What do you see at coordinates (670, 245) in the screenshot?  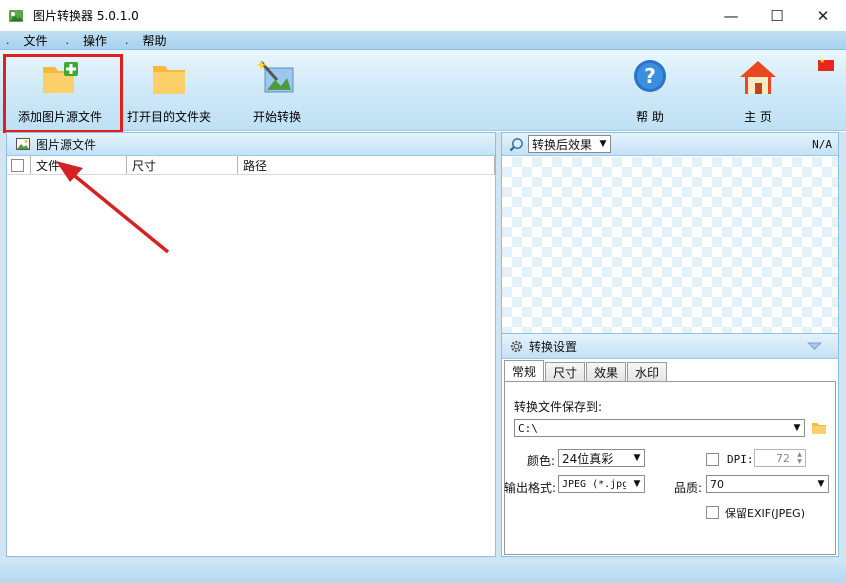 I see `preview-canvas` at bounding box center [670, 245].